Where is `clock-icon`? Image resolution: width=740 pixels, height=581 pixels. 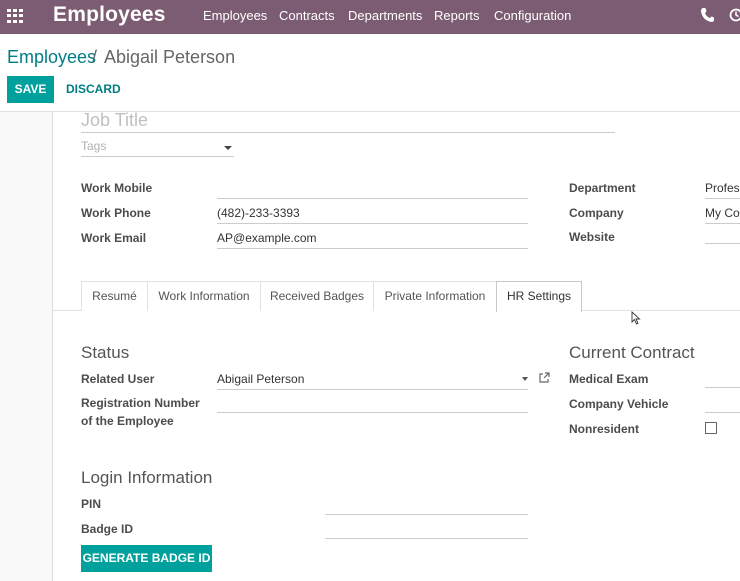
clock-icon is located at coordinates (734, 15).